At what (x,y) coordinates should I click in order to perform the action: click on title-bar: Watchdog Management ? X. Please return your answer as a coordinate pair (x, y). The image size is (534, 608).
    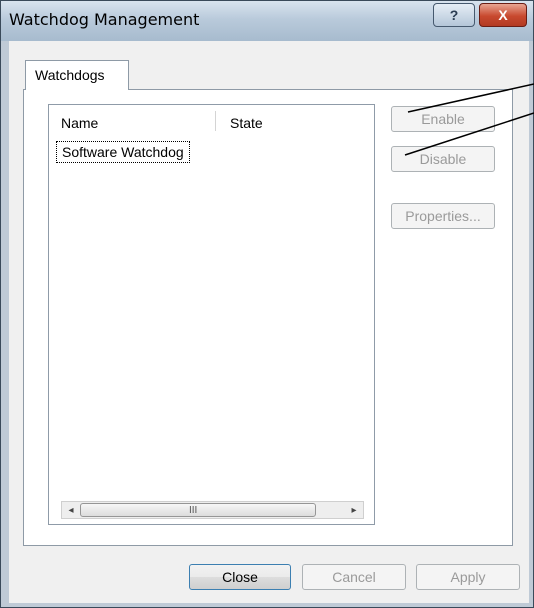
    Looking at the image, I should click on (267, 21).